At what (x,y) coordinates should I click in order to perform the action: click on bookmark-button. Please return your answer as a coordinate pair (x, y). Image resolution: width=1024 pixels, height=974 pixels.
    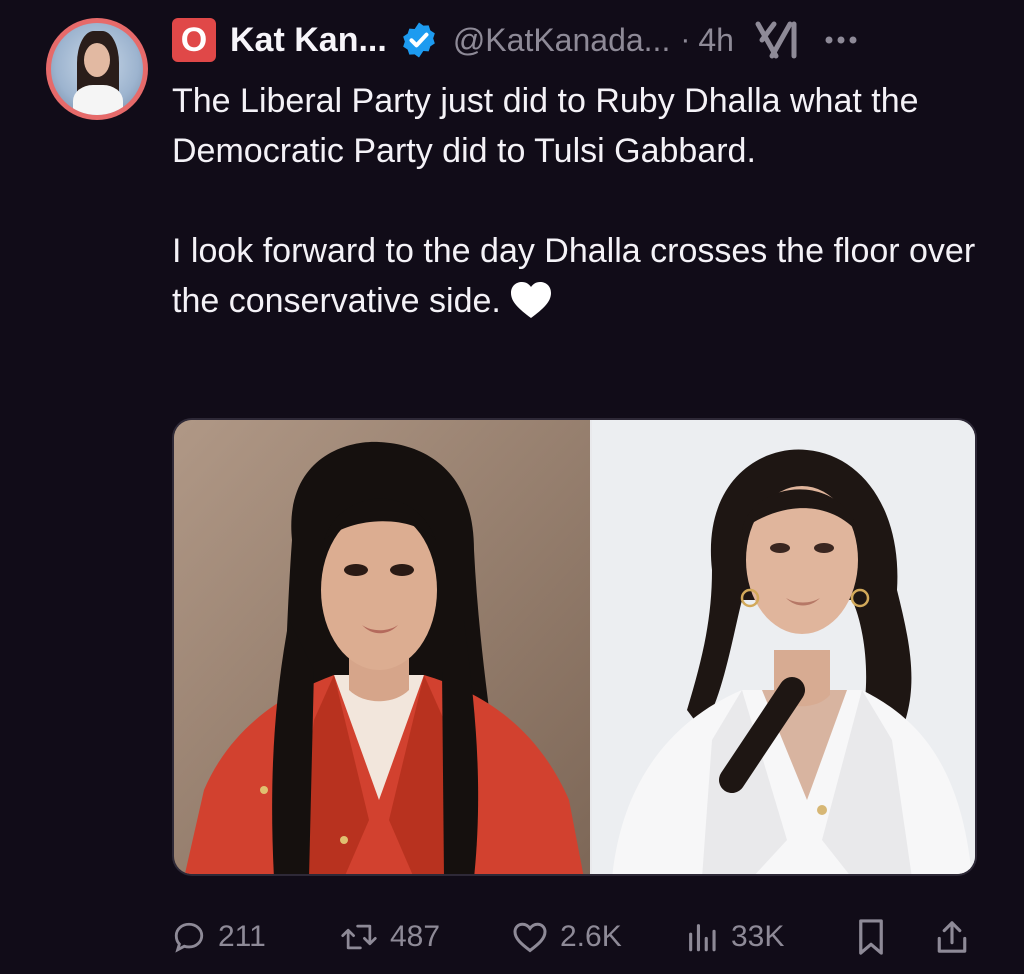
    Looking at the image, I should click on (877, 937).